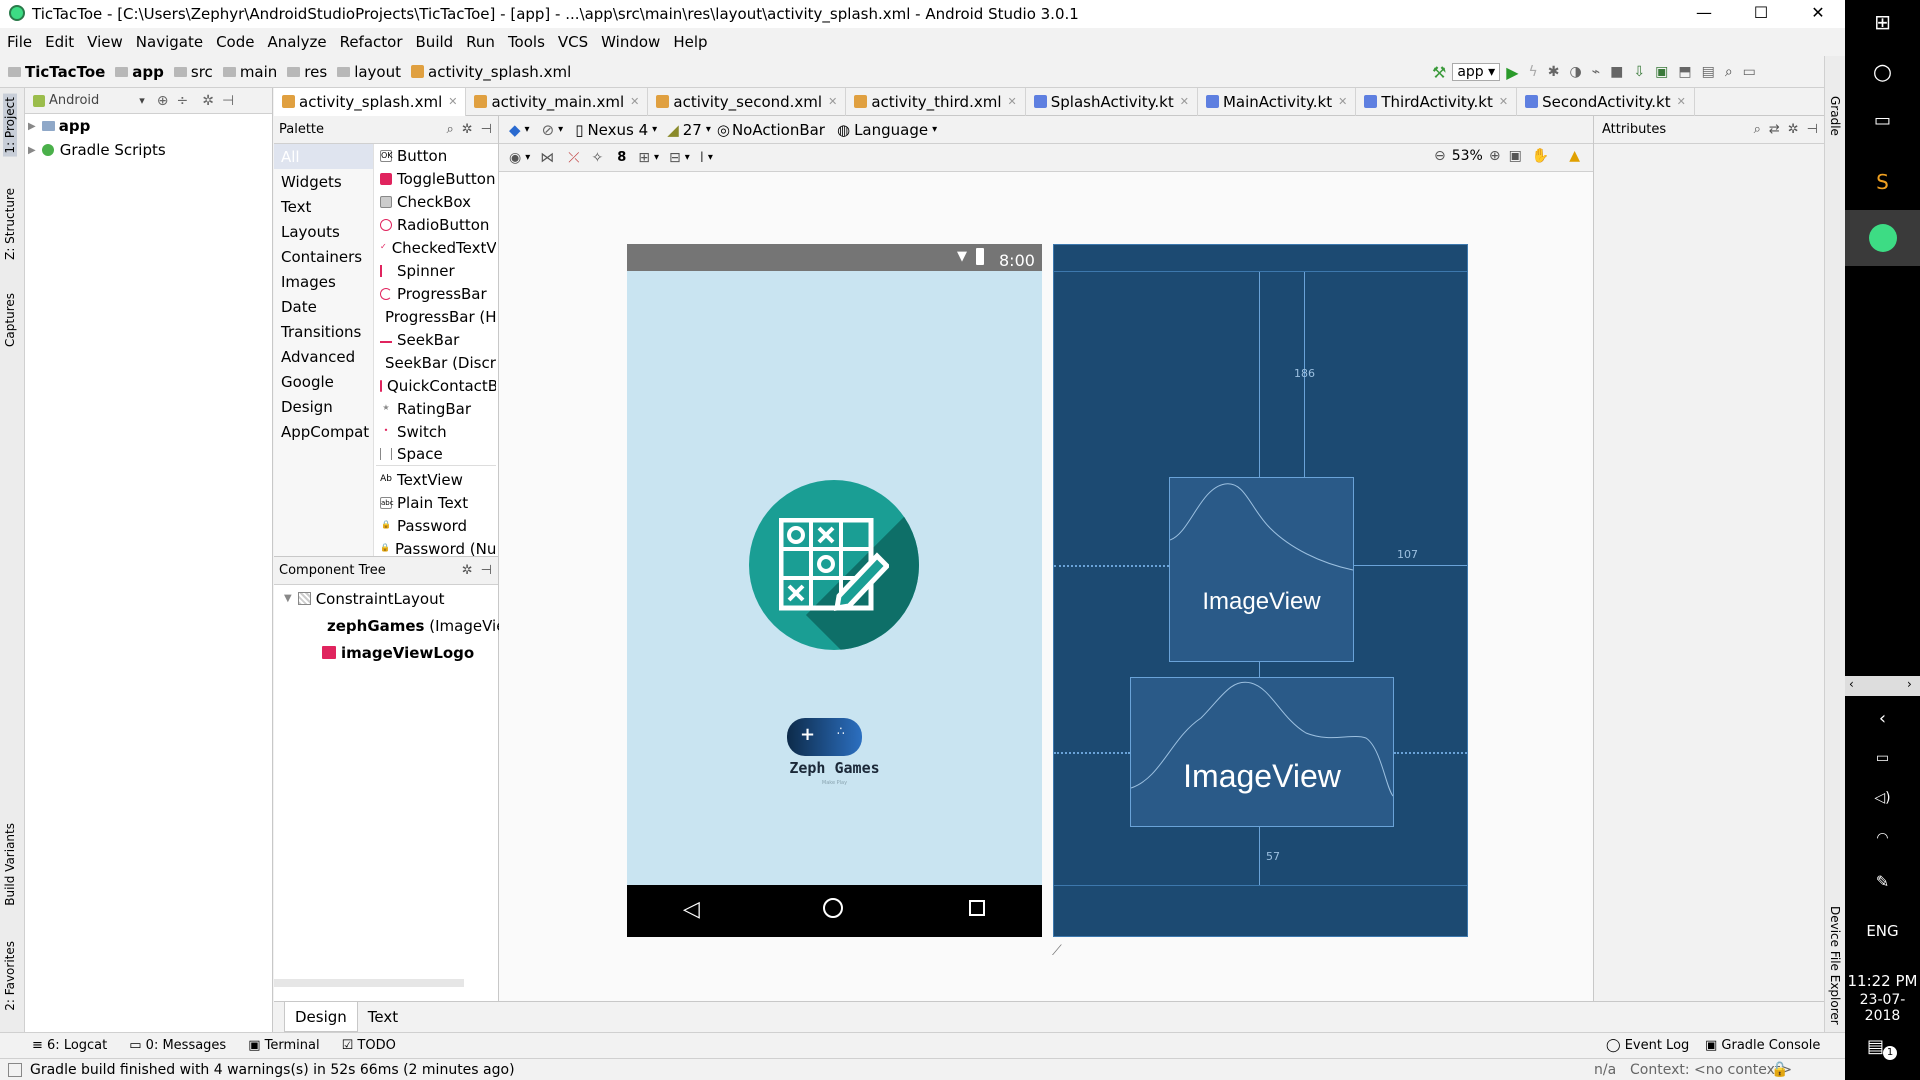 The image size is (1920, 1080). What do you see at coordinates (1762, 1045) in the screenshot?
I see `gradle-console-button: ▣ Gradle Console` at bounding box center [1762, 1045].